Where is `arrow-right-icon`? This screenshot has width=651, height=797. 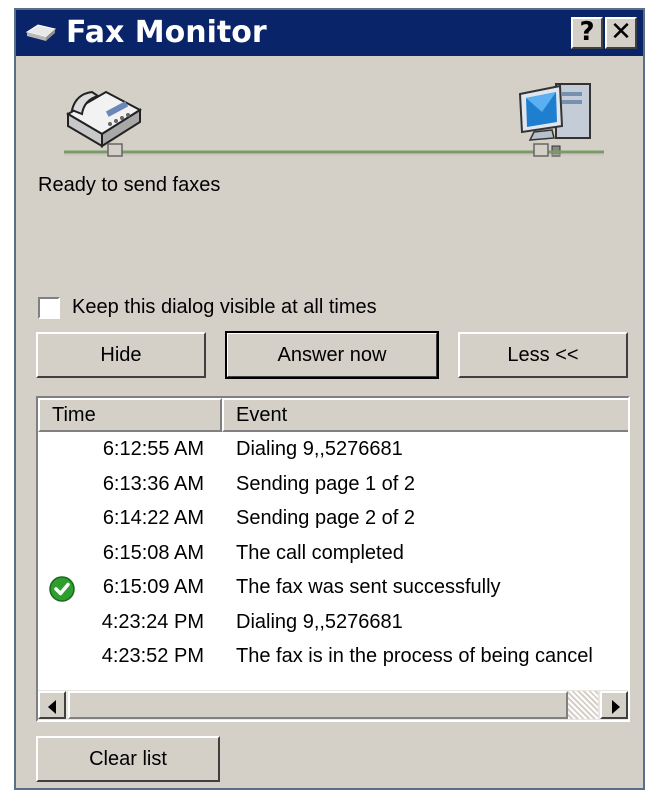 arrow-right-icon is located at coordinates (616, 707).